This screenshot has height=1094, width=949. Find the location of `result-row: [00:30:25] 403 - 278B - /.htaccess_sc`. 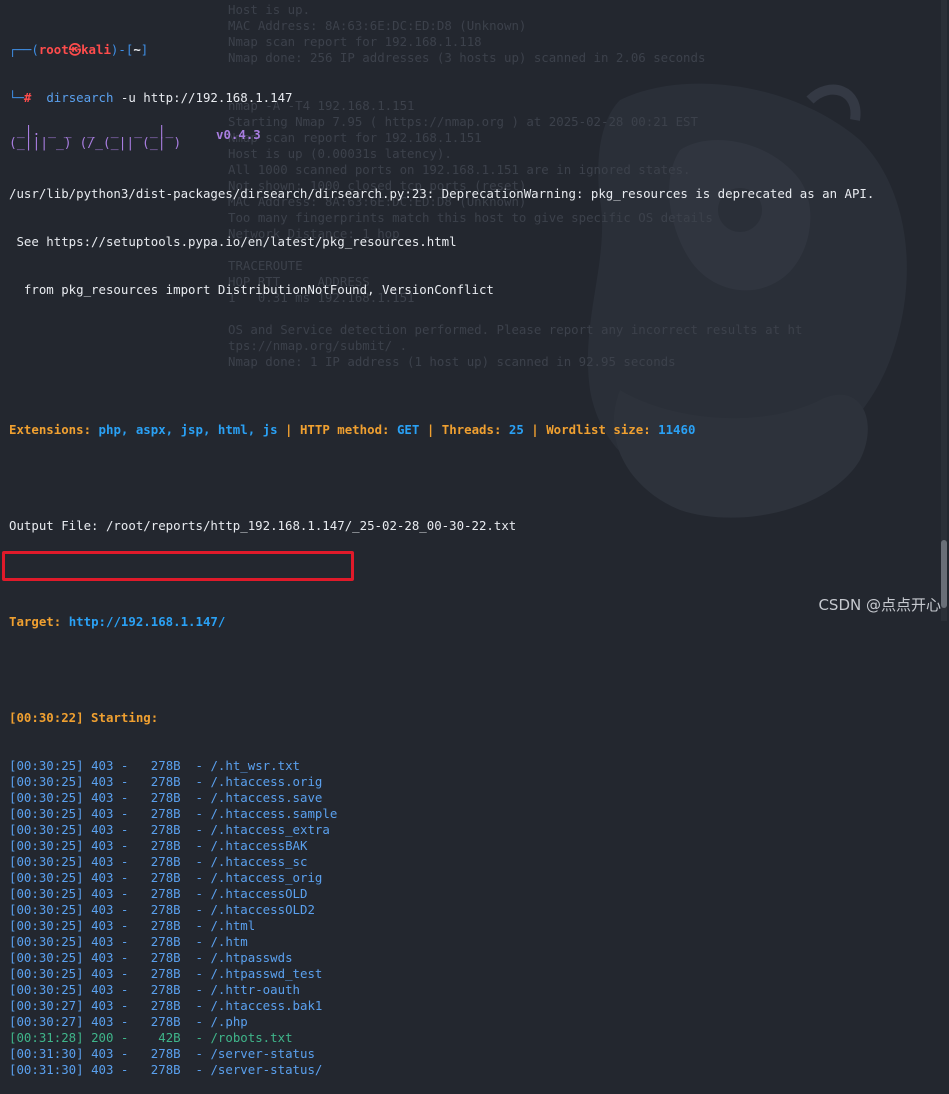

result-row: [00:30:25] 403 - 278B - /.htaccess_sc is located at coordinates (158, 861).